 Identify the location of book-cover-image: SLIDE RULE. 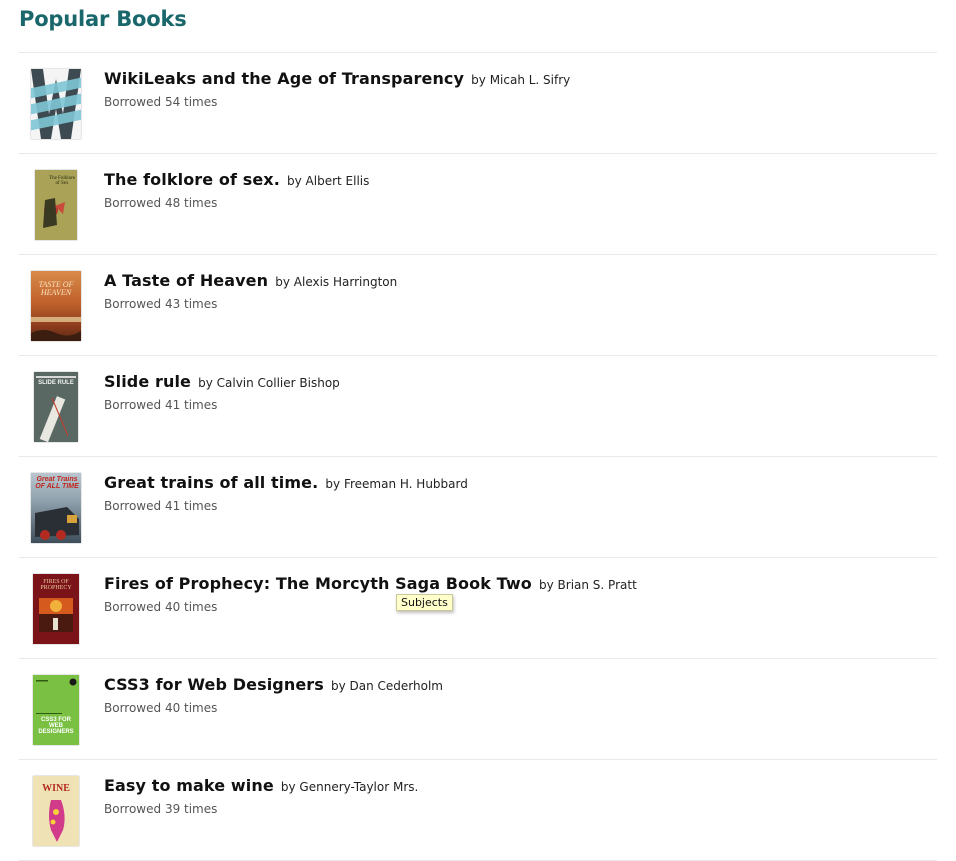
(56, 407).